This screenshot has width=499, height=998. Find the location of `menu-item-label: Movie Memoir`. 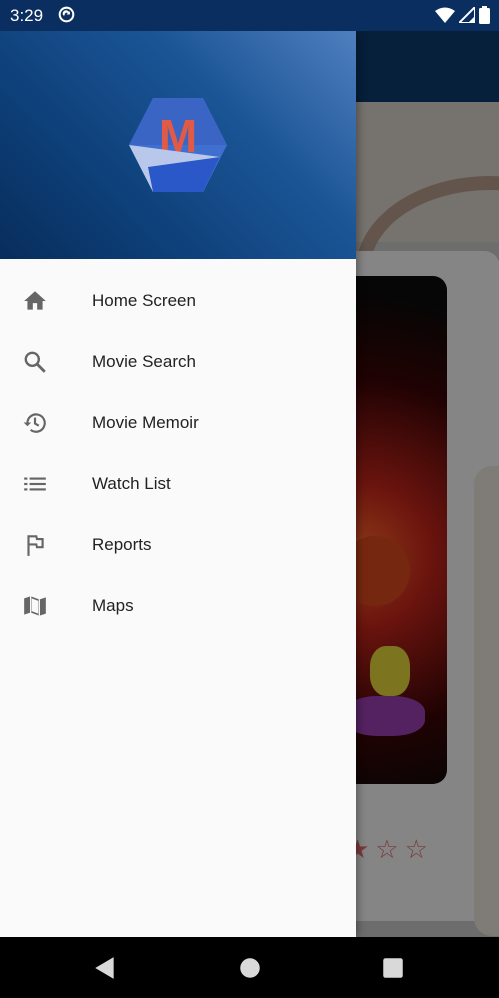

menu-item-label: Movie Memoir is located at coordinates (145, 422).